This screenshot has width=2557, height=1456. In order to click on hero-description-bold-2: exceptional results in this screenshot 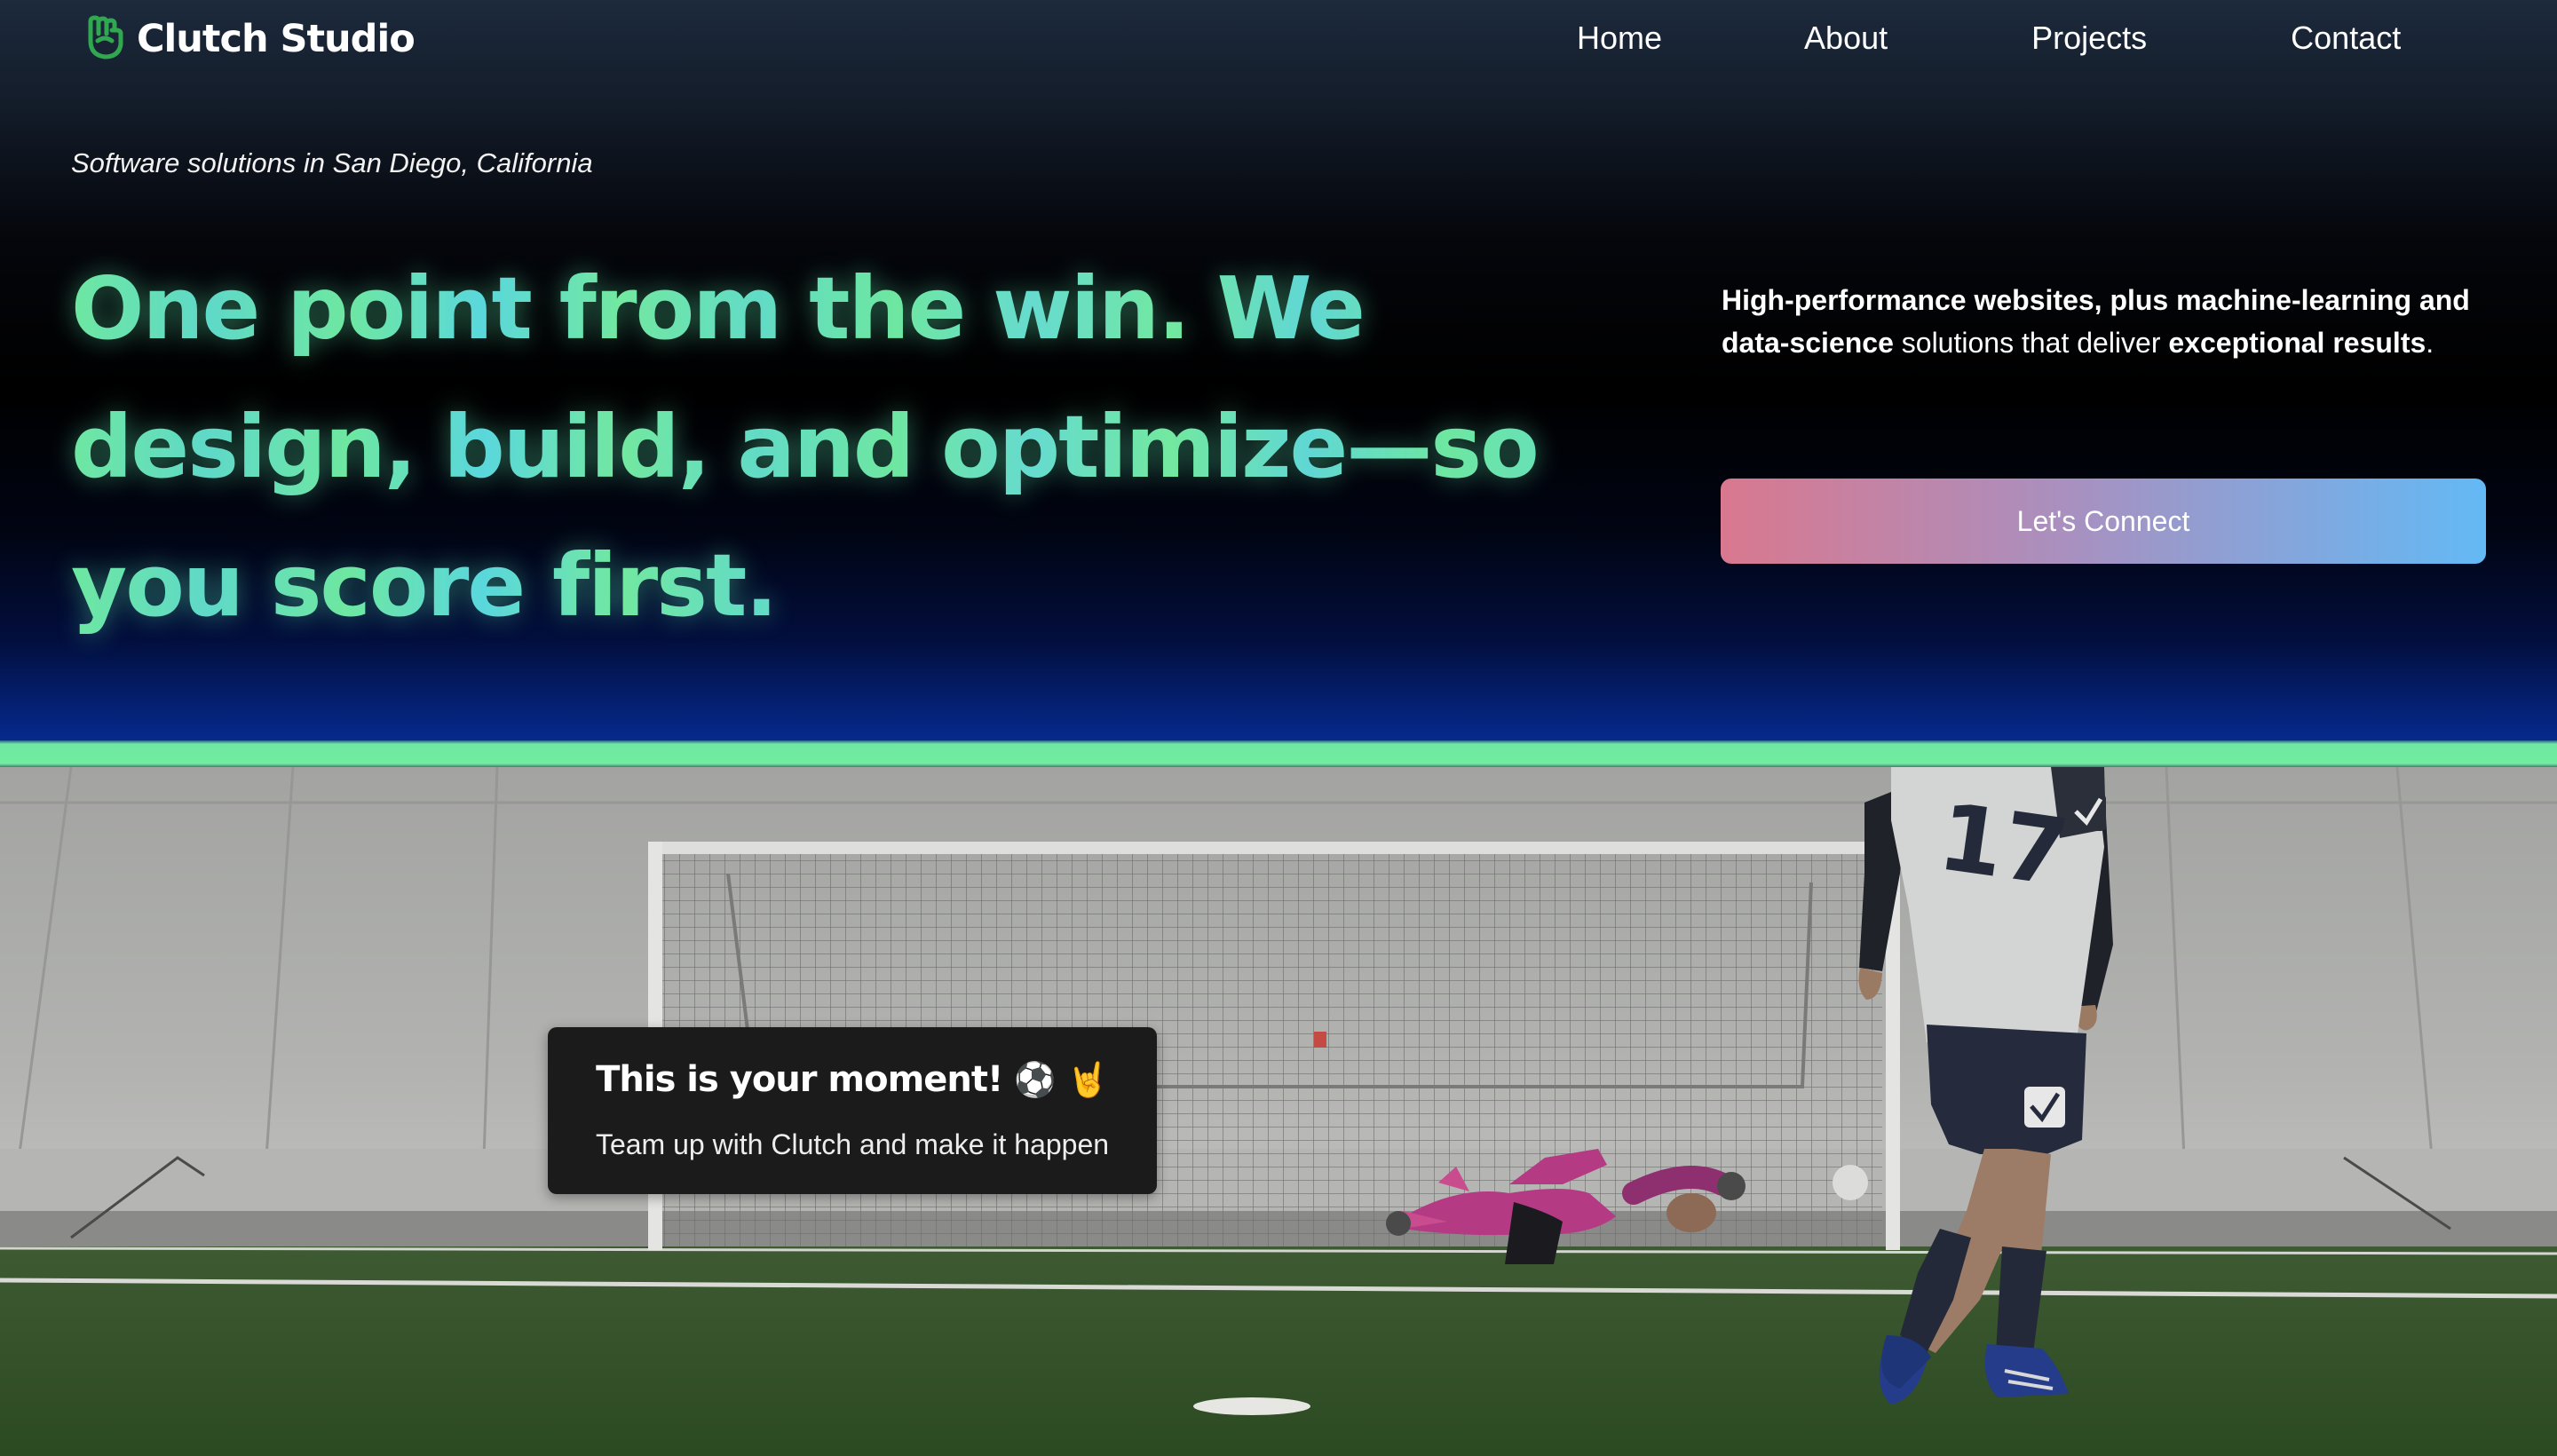, I will do `click(2297, 343)`.